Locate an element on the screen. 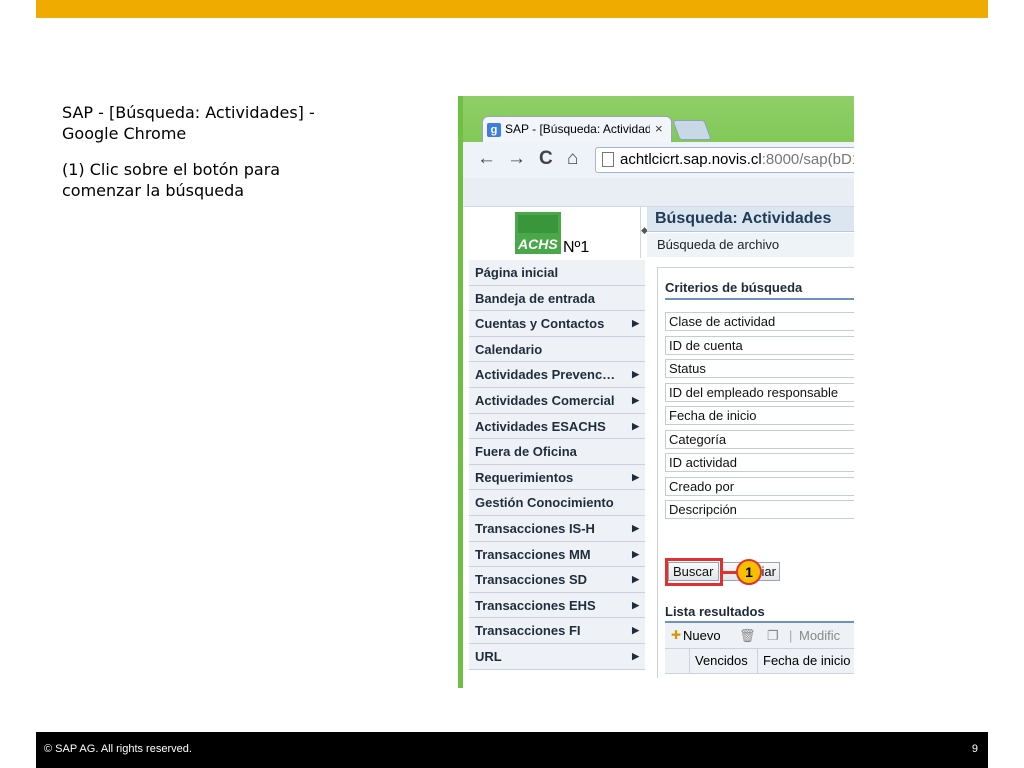  google-favicon-icon: g is located at coordinates (494, 130).